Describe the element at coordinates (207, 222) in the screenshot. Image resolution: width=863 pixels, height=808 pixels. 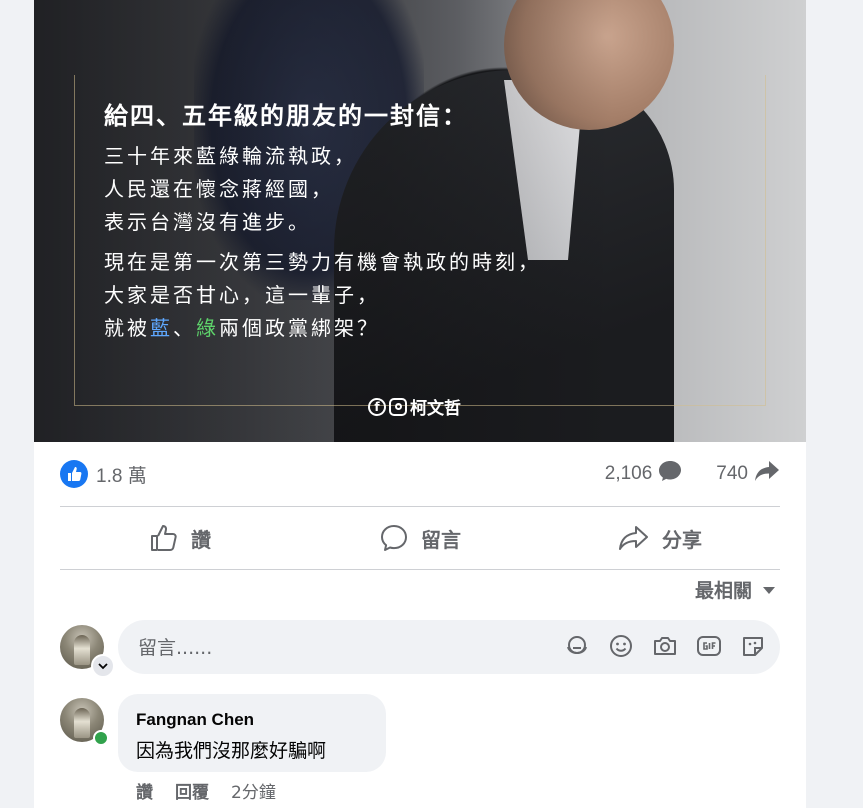
I see `letter-line: 表示台灣沒有進步。` at that location.